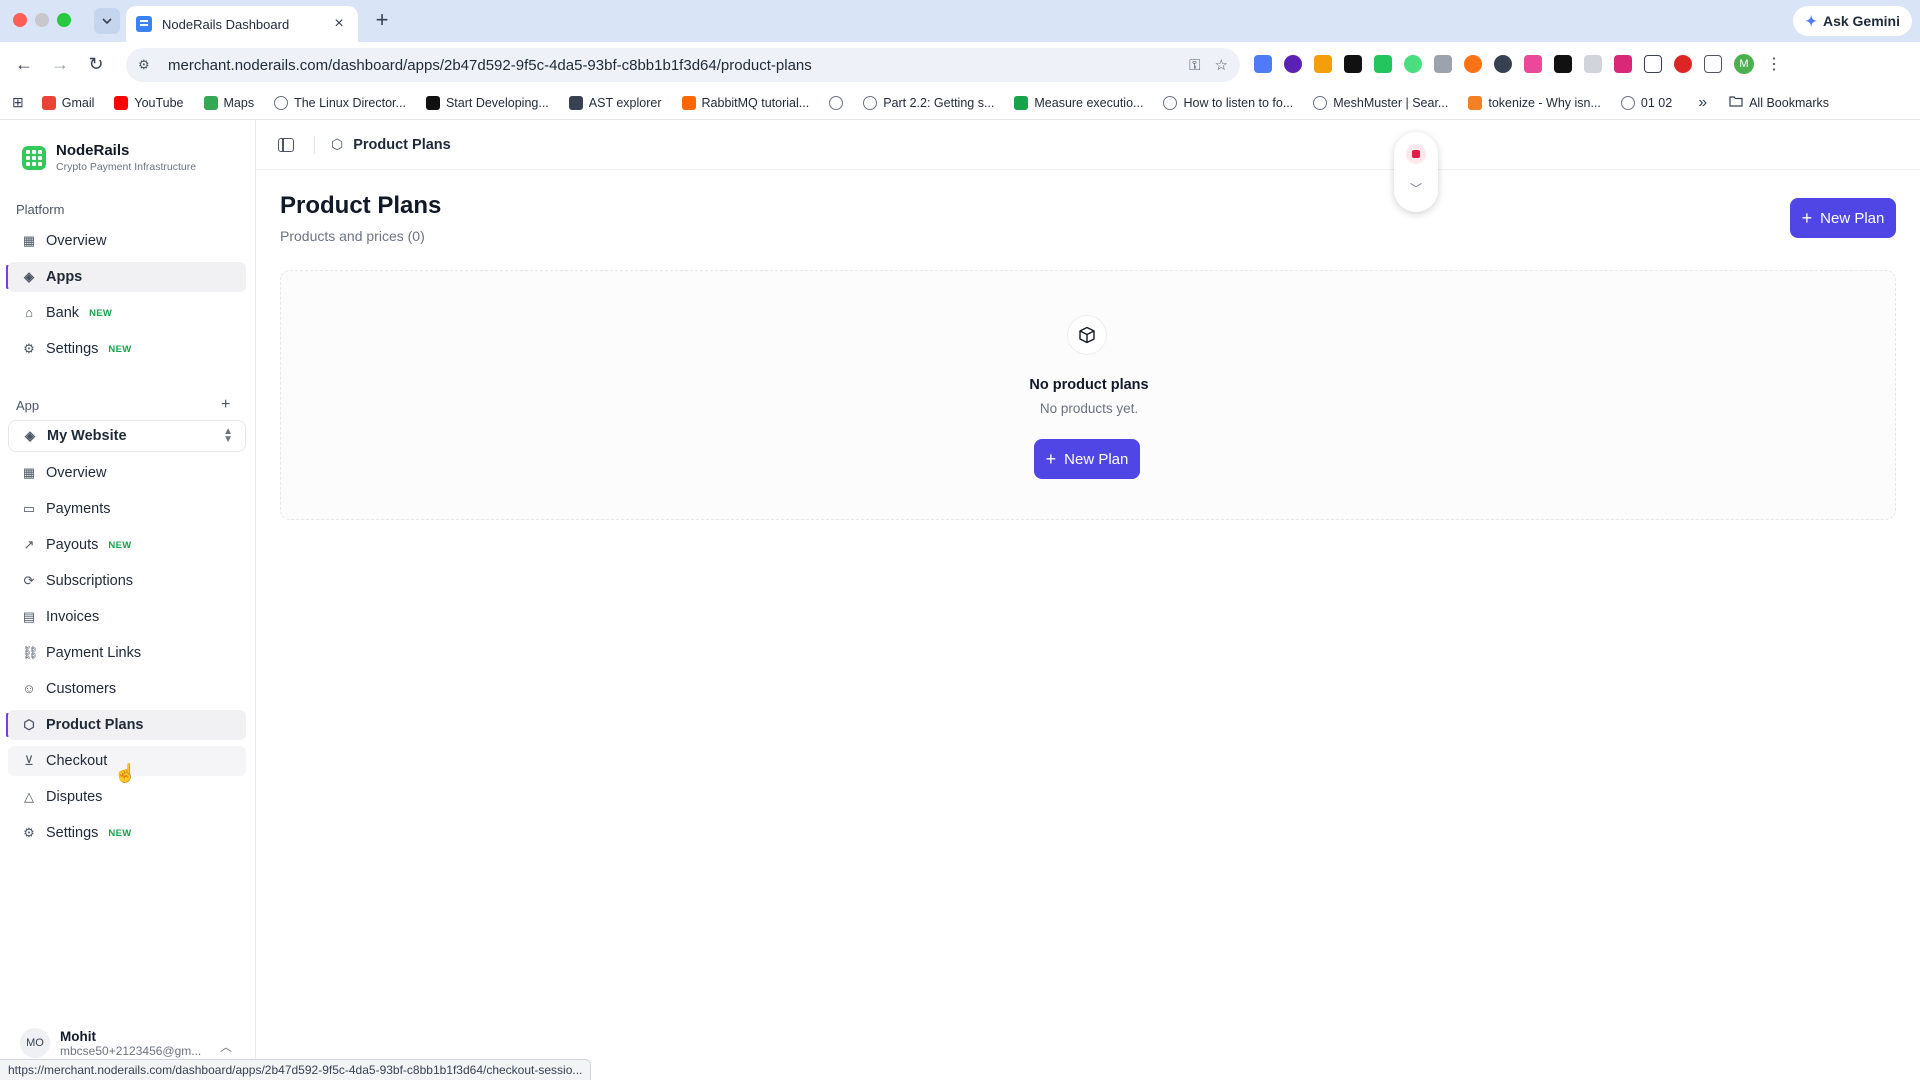 This screenshot has width=1920, height=1080. Describe the element at coordinates (1789, 102) in the screenshot. I see `all-bookmarks-label: All Bookmarks` at that location.